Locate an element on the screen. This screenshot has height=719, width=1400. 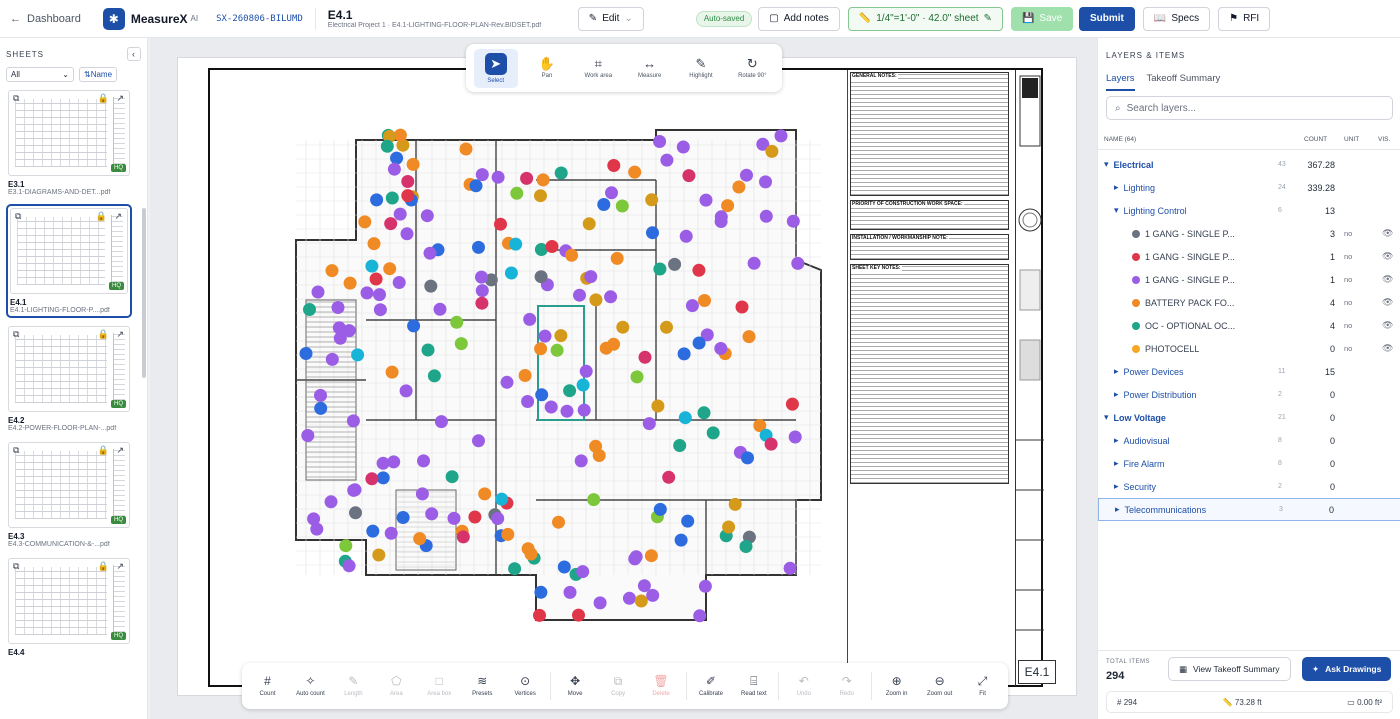
layer-row: ▸ Power Distribution 2 0 is located at coordinates (1249, 394).